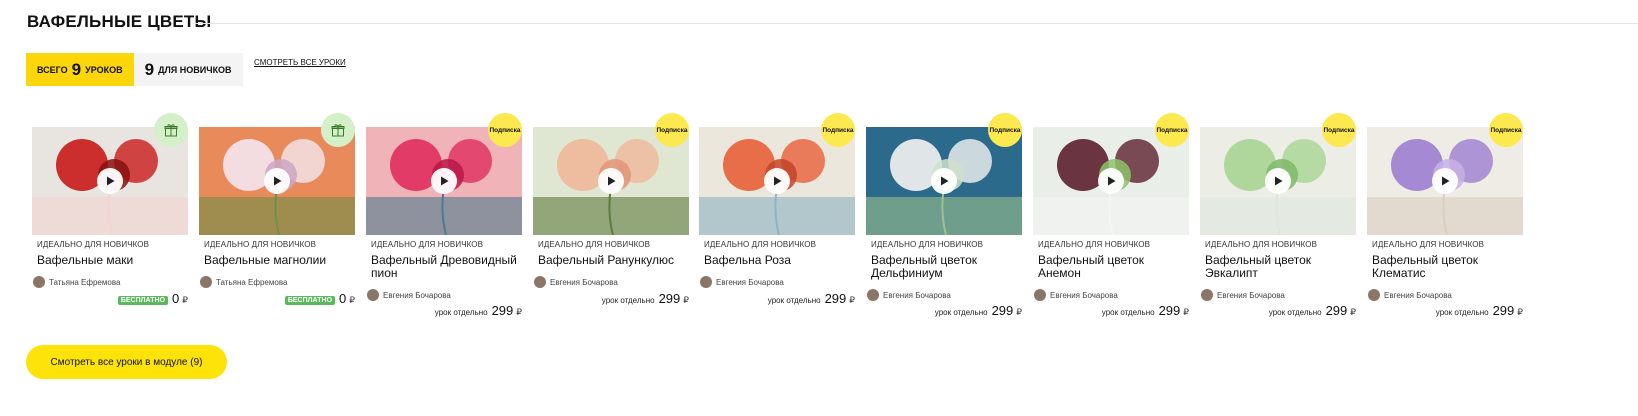  Describe the element at coordinates (1280, 267) in the screenshot. I see `lesson-title: Вафельный цветок Эвкалипт` at that location.